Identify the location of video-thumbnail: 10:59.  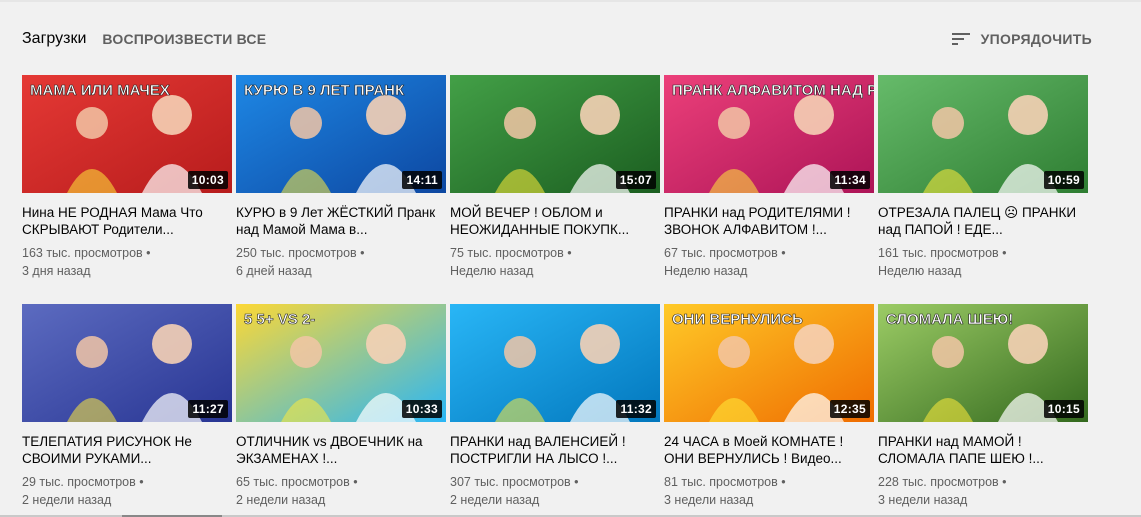
(983, 134).